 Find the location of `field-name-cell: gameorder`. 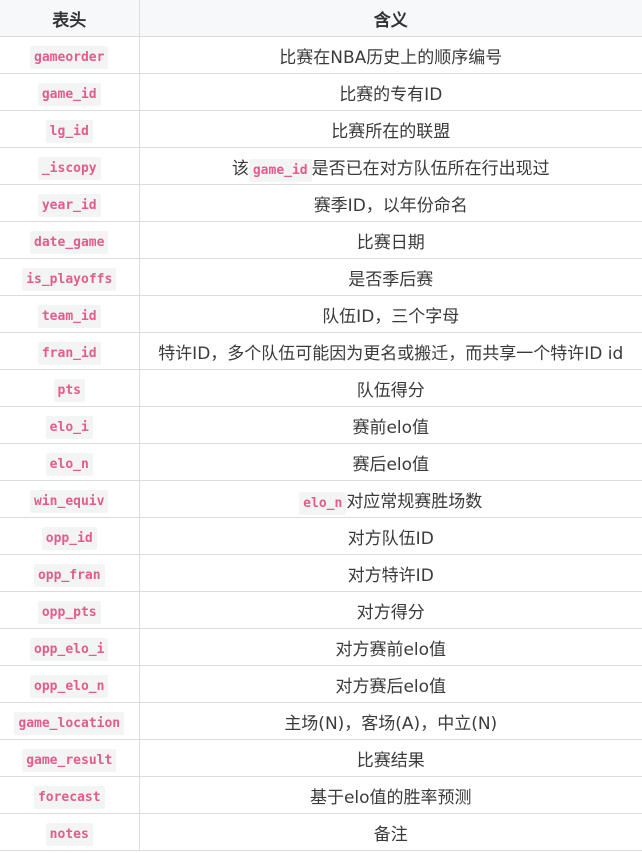

field-name-cell: gameorder is located at coordinates (70, 55).